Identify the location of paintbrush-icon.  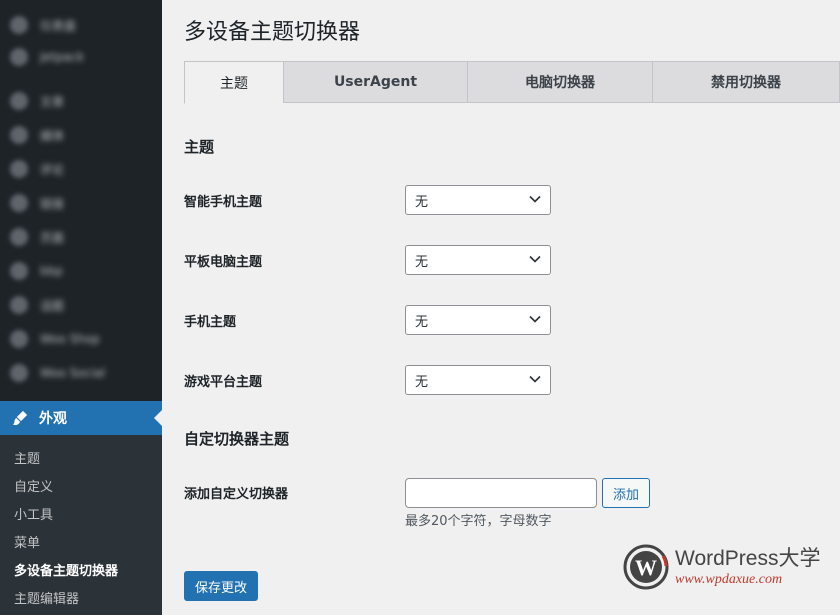
(20, 418).